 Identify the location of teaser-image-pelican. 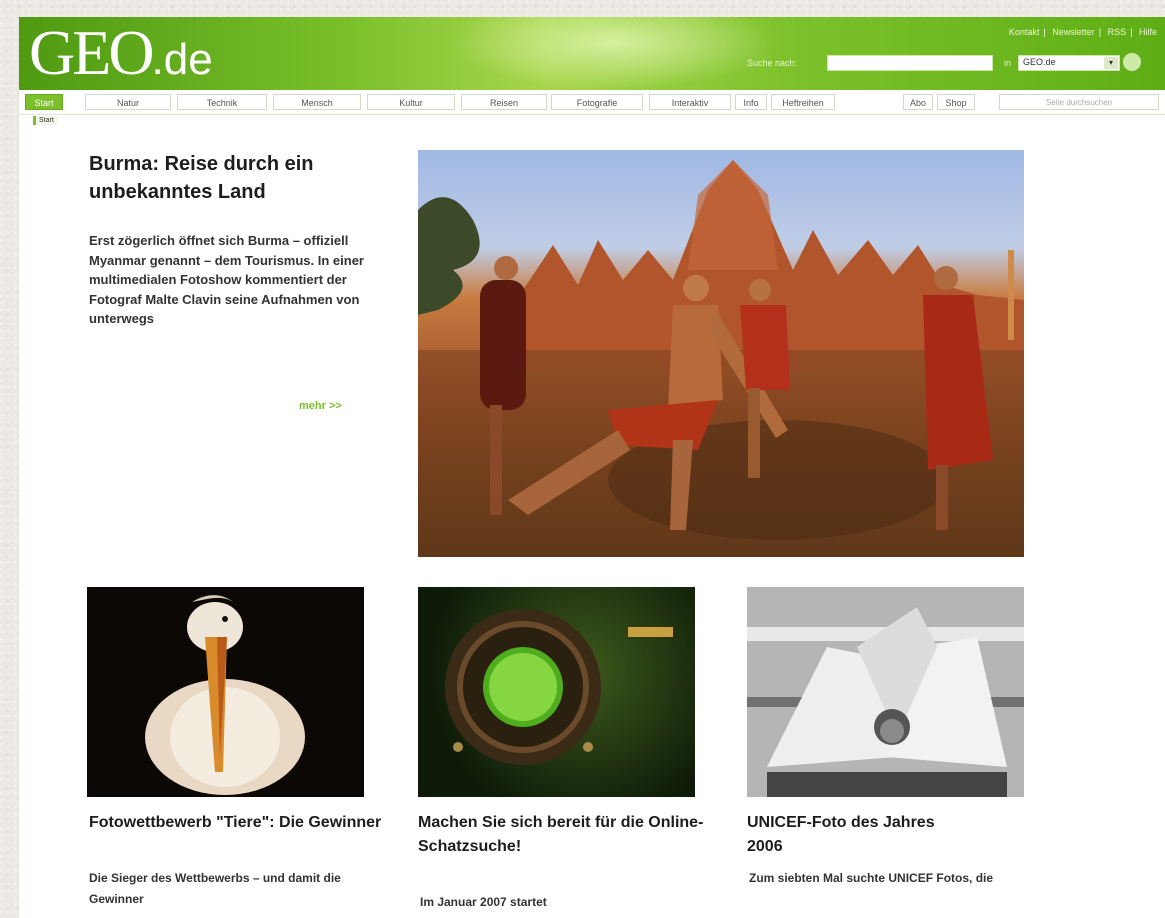
(225, 692).